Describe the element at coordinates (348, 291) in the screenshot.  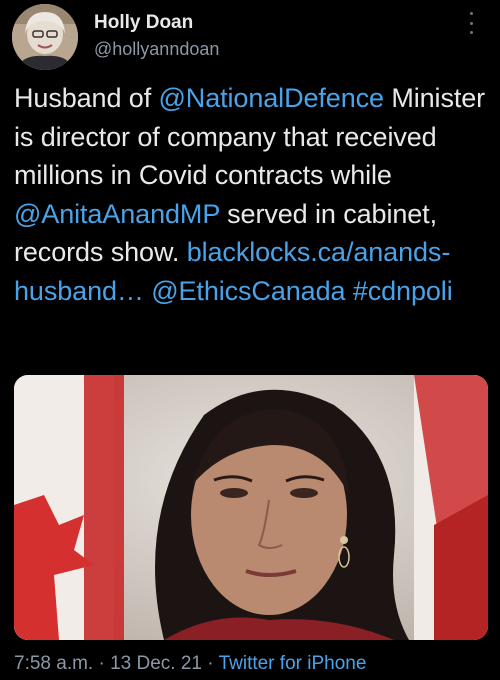
I see `tweet-text-segment` at that location.